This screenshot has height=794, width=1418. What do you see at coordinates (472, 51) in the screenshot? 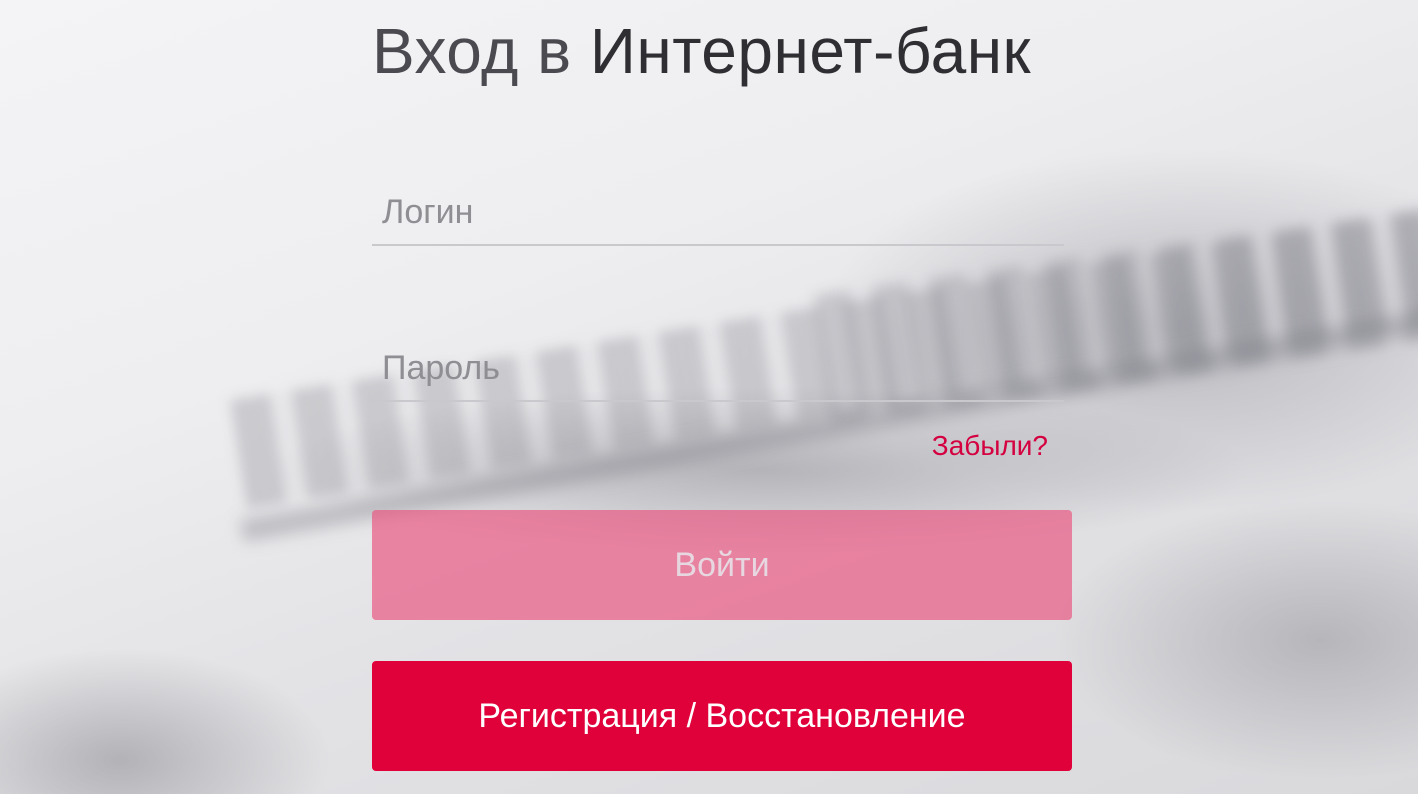
I see `page-title-prefix: Вход в` at bounding box center [472, 51].